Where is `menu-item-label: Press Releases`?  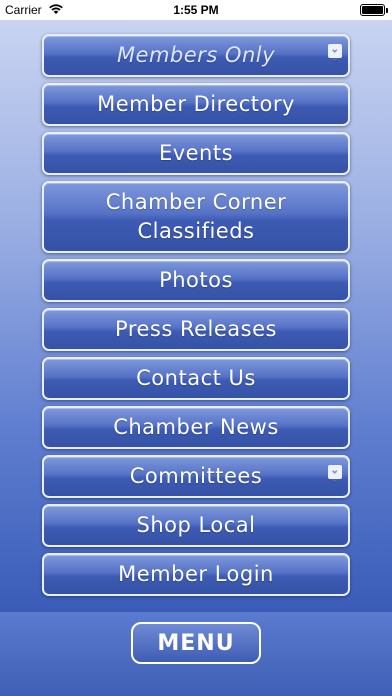 menu-item-label: Press Releases is located at coordinates (196, 329).